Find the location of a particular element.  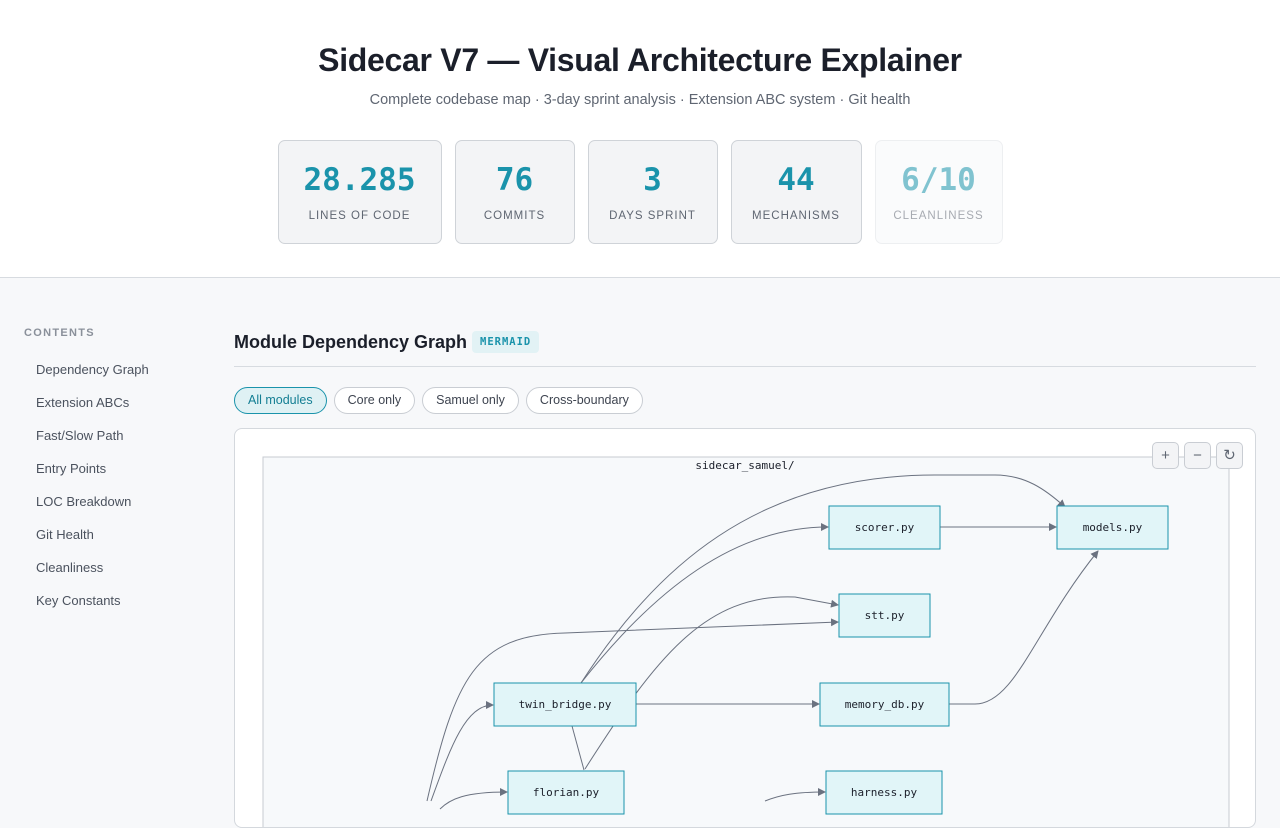

toc-item-loc-breakdown: LOC Breakdown is located at coordinates (83, 501).